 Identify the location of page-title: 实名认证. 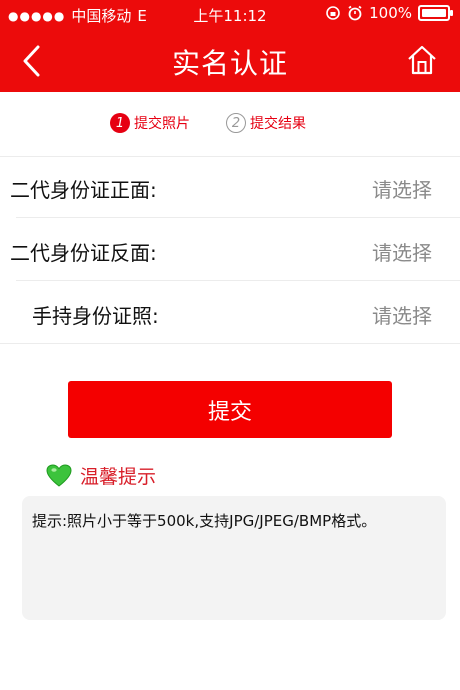
(229, 63).